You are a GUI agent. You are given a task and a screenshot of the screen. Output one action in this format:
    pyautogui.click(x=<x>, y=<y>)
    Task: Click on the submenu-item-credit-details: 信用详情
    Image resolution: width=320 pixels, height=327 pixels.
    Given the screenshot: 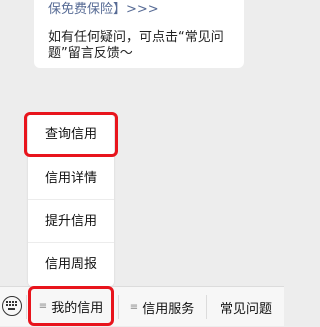 What is the action you would take?
    pyautogui.click(x=71, y=178)
    